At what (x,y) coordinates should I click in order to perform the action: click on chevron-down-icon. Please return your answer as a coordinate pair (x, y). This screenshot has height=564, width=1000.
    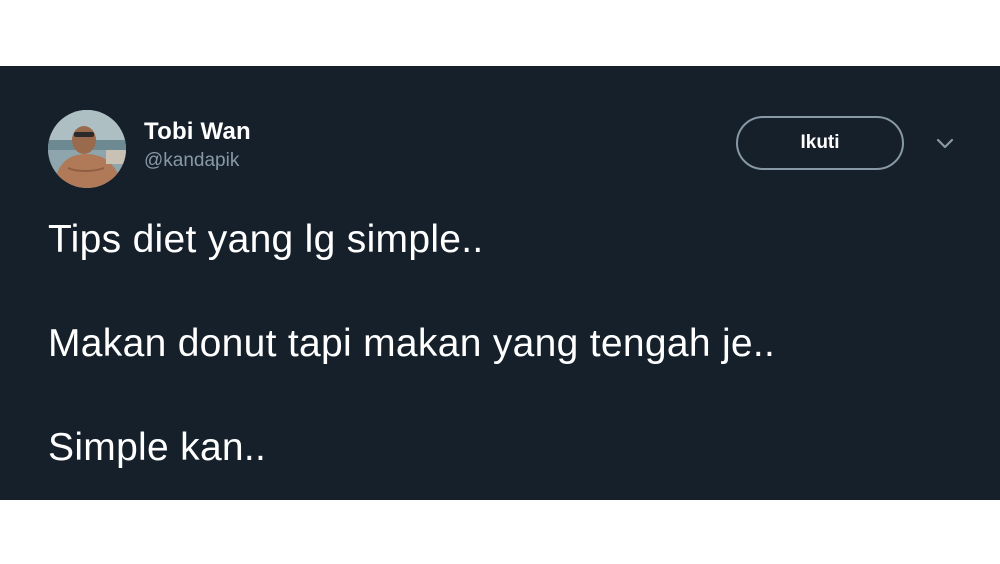
    Looking at the image, I should click on (945, 143).